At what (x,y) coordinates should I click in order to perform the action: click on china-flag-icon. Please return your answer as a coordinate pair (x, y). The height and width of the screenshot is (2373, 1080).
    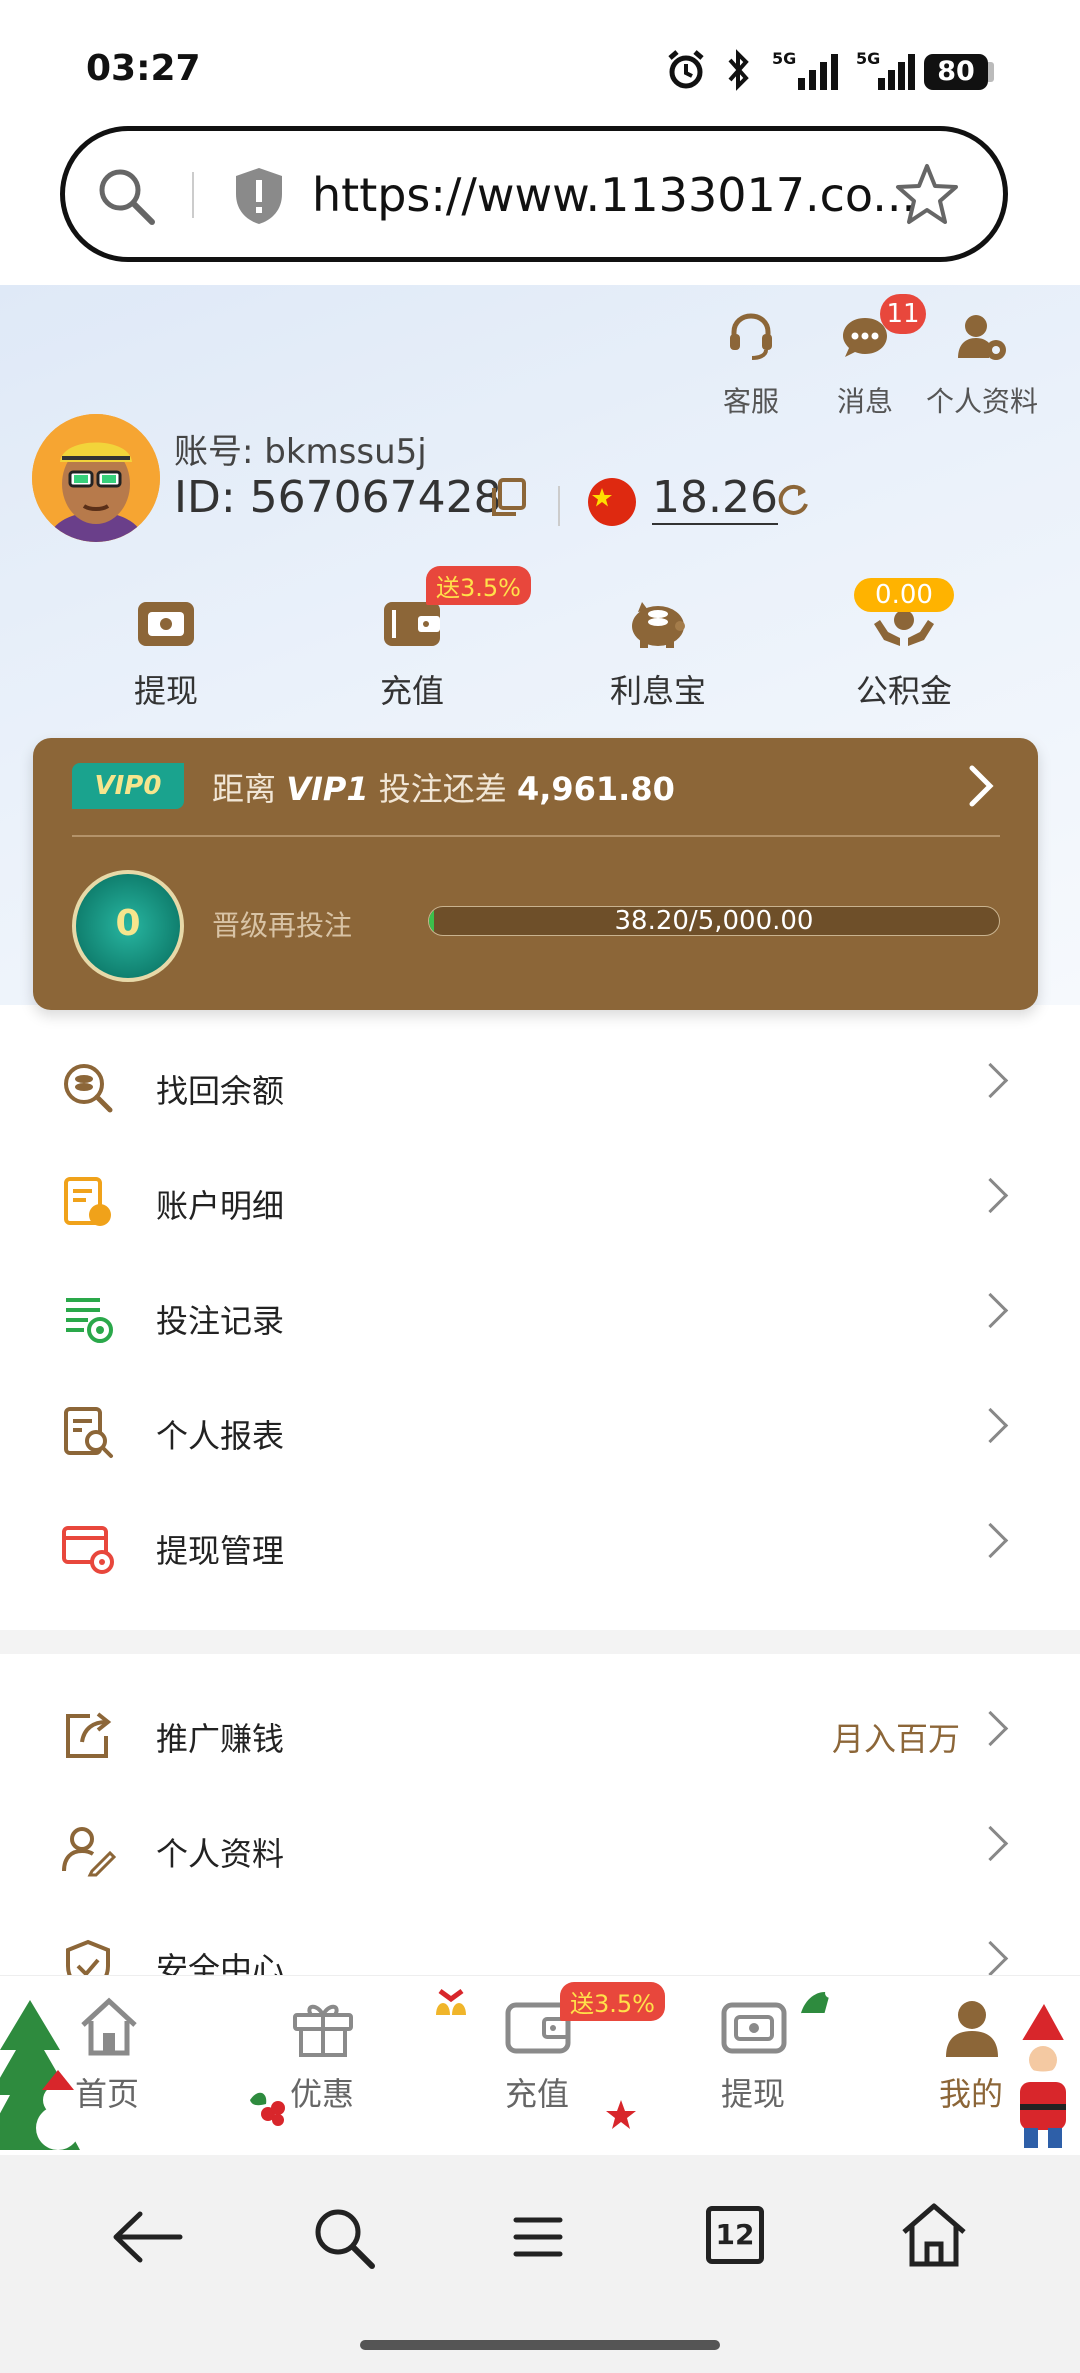
    Looking at the image, I should click on (612, 502).